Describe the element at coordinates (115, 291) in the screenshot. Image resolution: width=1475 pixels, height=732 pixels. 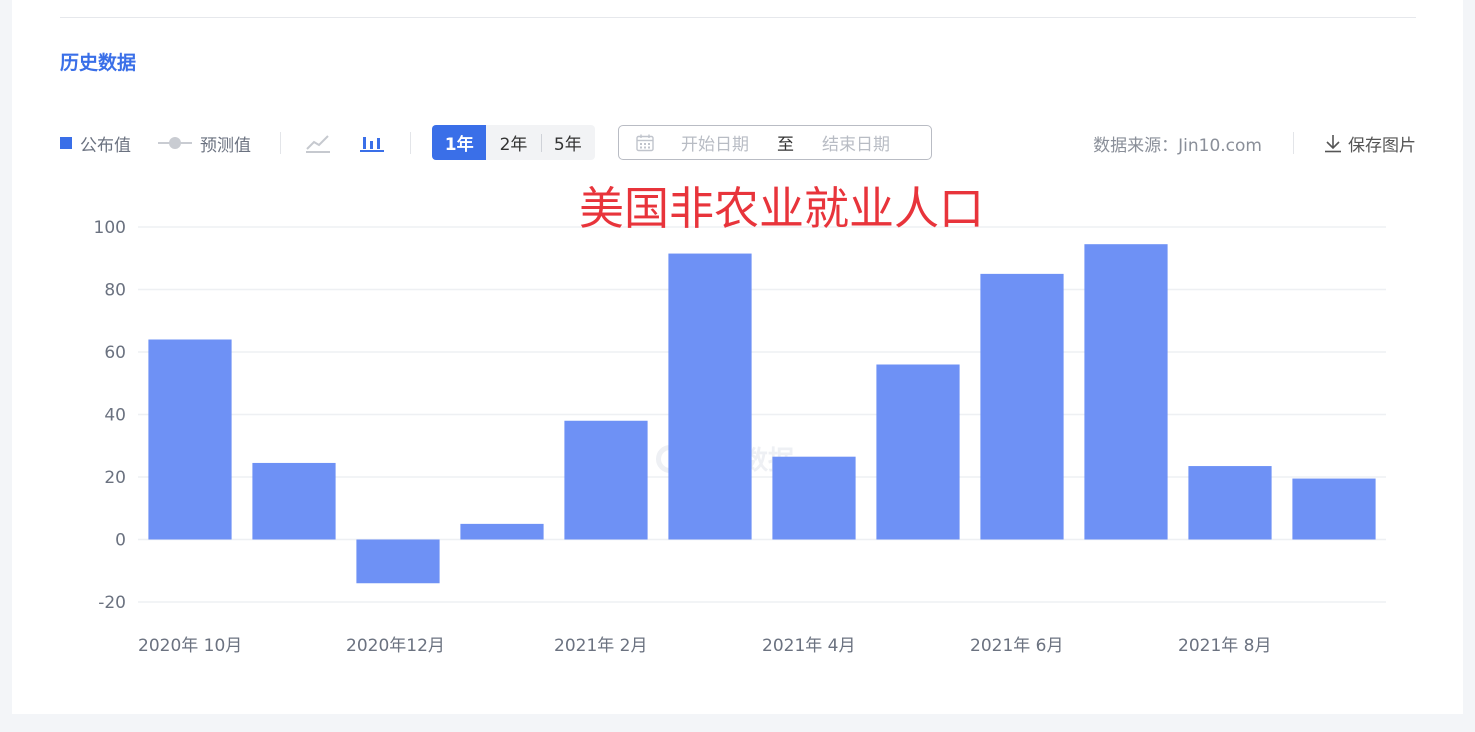
I see `y-tick-label: 80` at that location.